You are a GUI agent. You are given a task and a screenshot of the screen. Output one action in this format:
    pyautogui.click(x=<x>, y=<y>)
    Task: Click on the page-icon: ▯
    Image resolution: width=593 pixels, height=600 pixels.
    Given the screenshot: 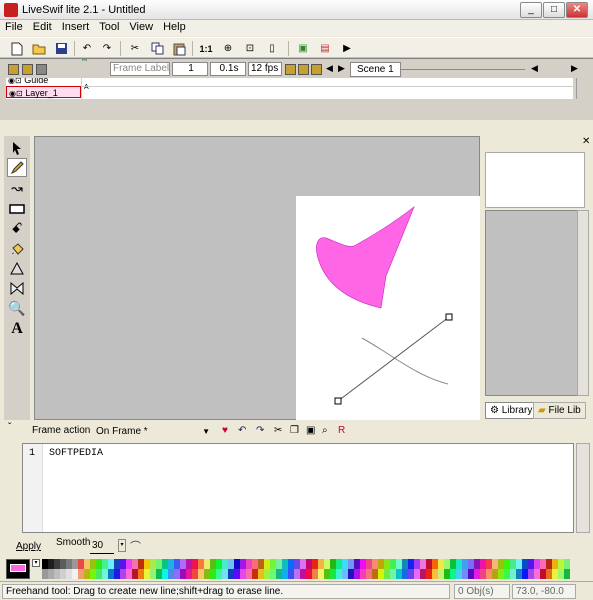 What is the action you would take?
    pyautogui.click(x=272, y=48)
    